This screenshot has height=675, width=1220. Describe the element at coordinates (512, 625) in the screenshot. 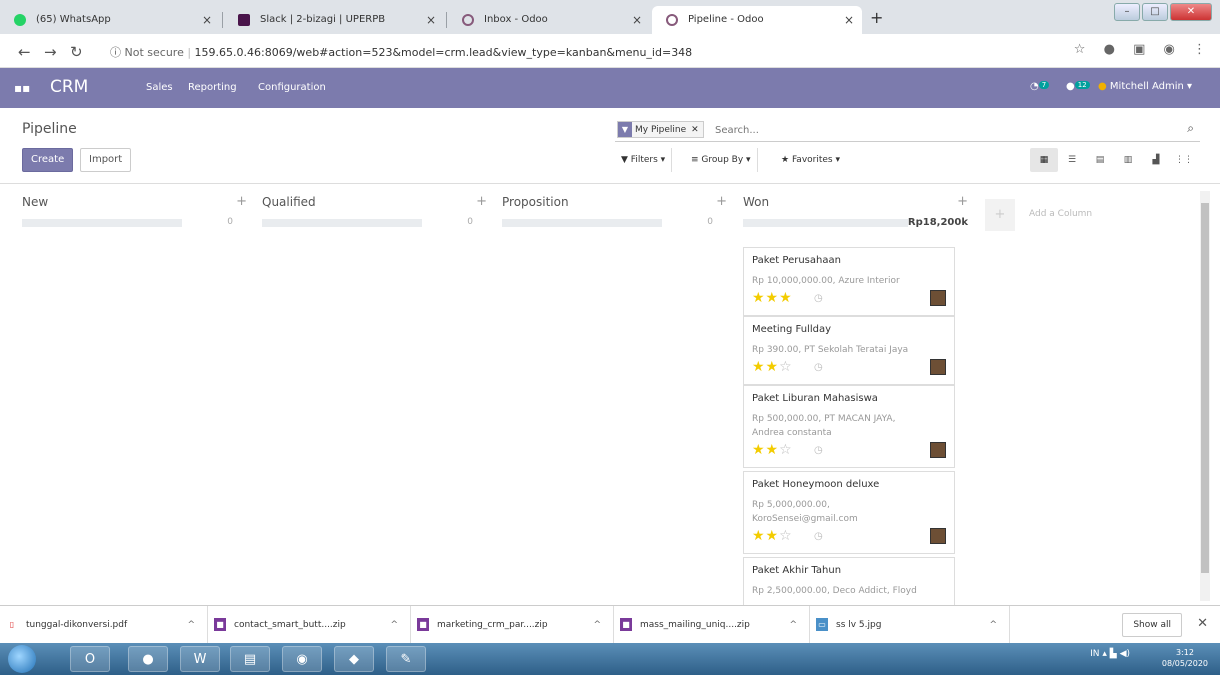

I see `download-item: ■ marketing_crm_par....zip ^` at that location.